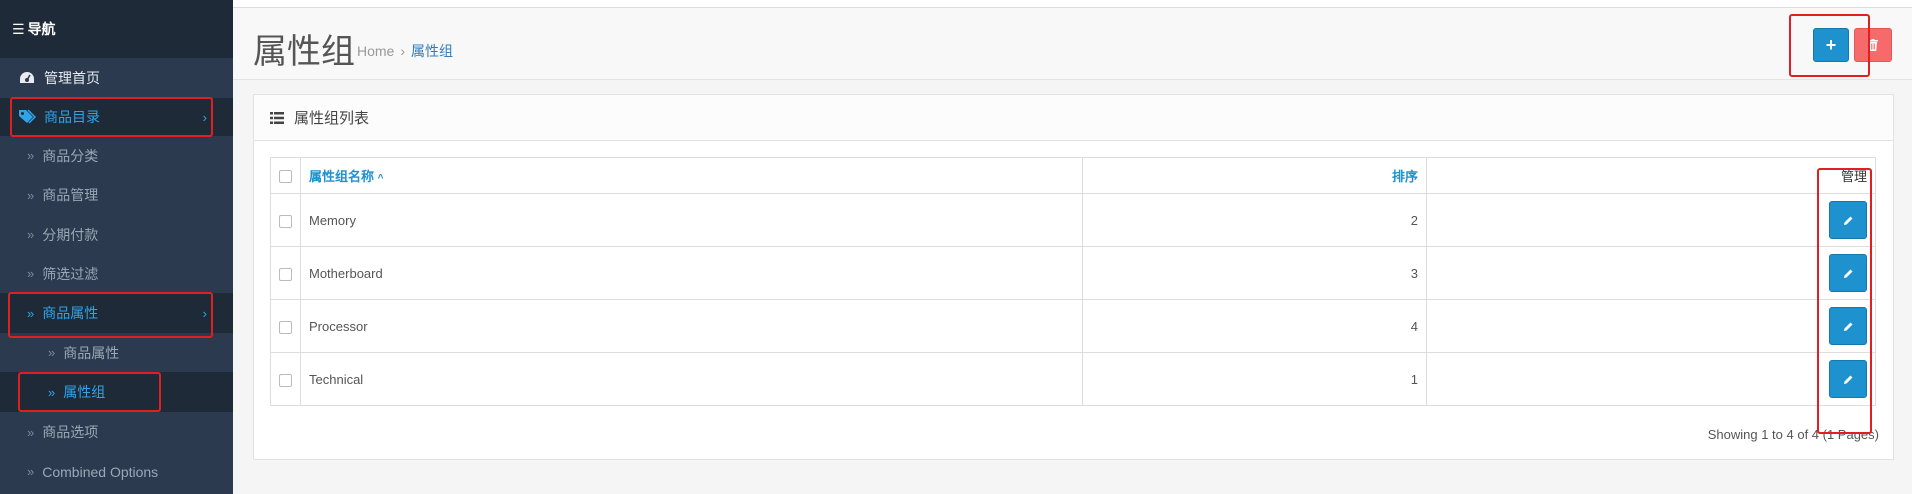 The height and width of the screenshot is (494, 1912). I want to click on sidebar-item-label: 商品选项, so click(70, 432).